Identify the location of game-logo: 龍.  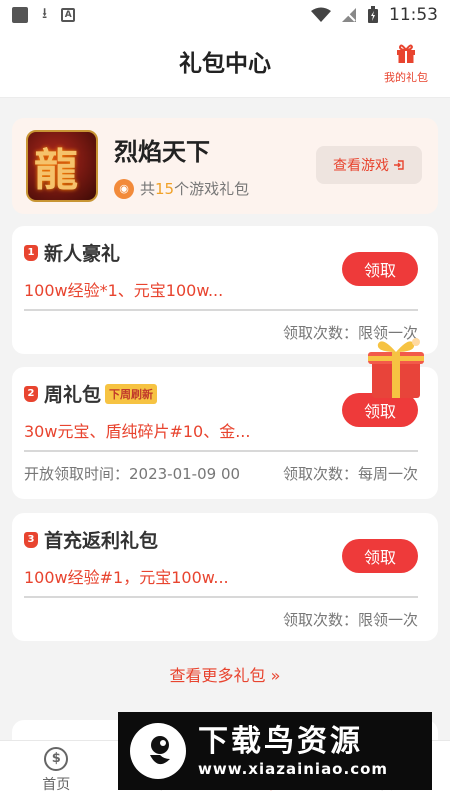
(62, 166).